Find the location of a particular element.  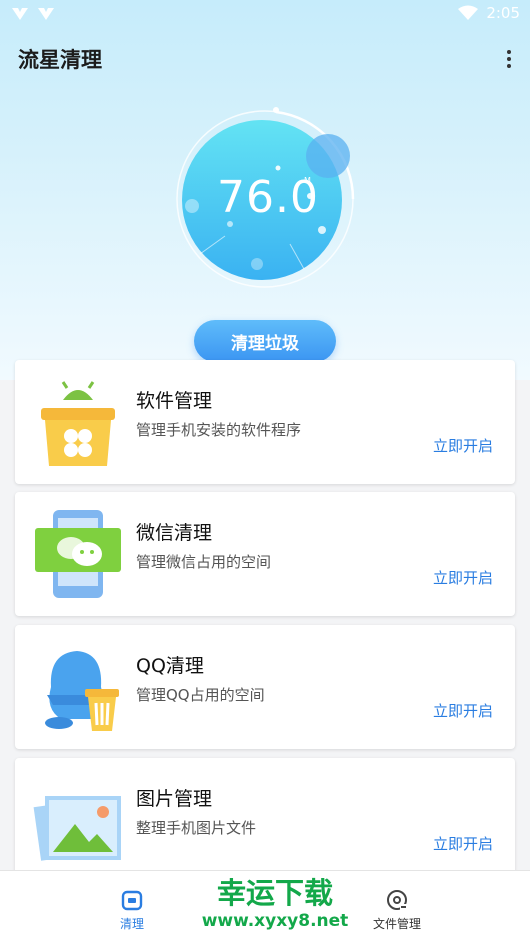

card-title: QQ清理 is located at coordinates (170, 666).